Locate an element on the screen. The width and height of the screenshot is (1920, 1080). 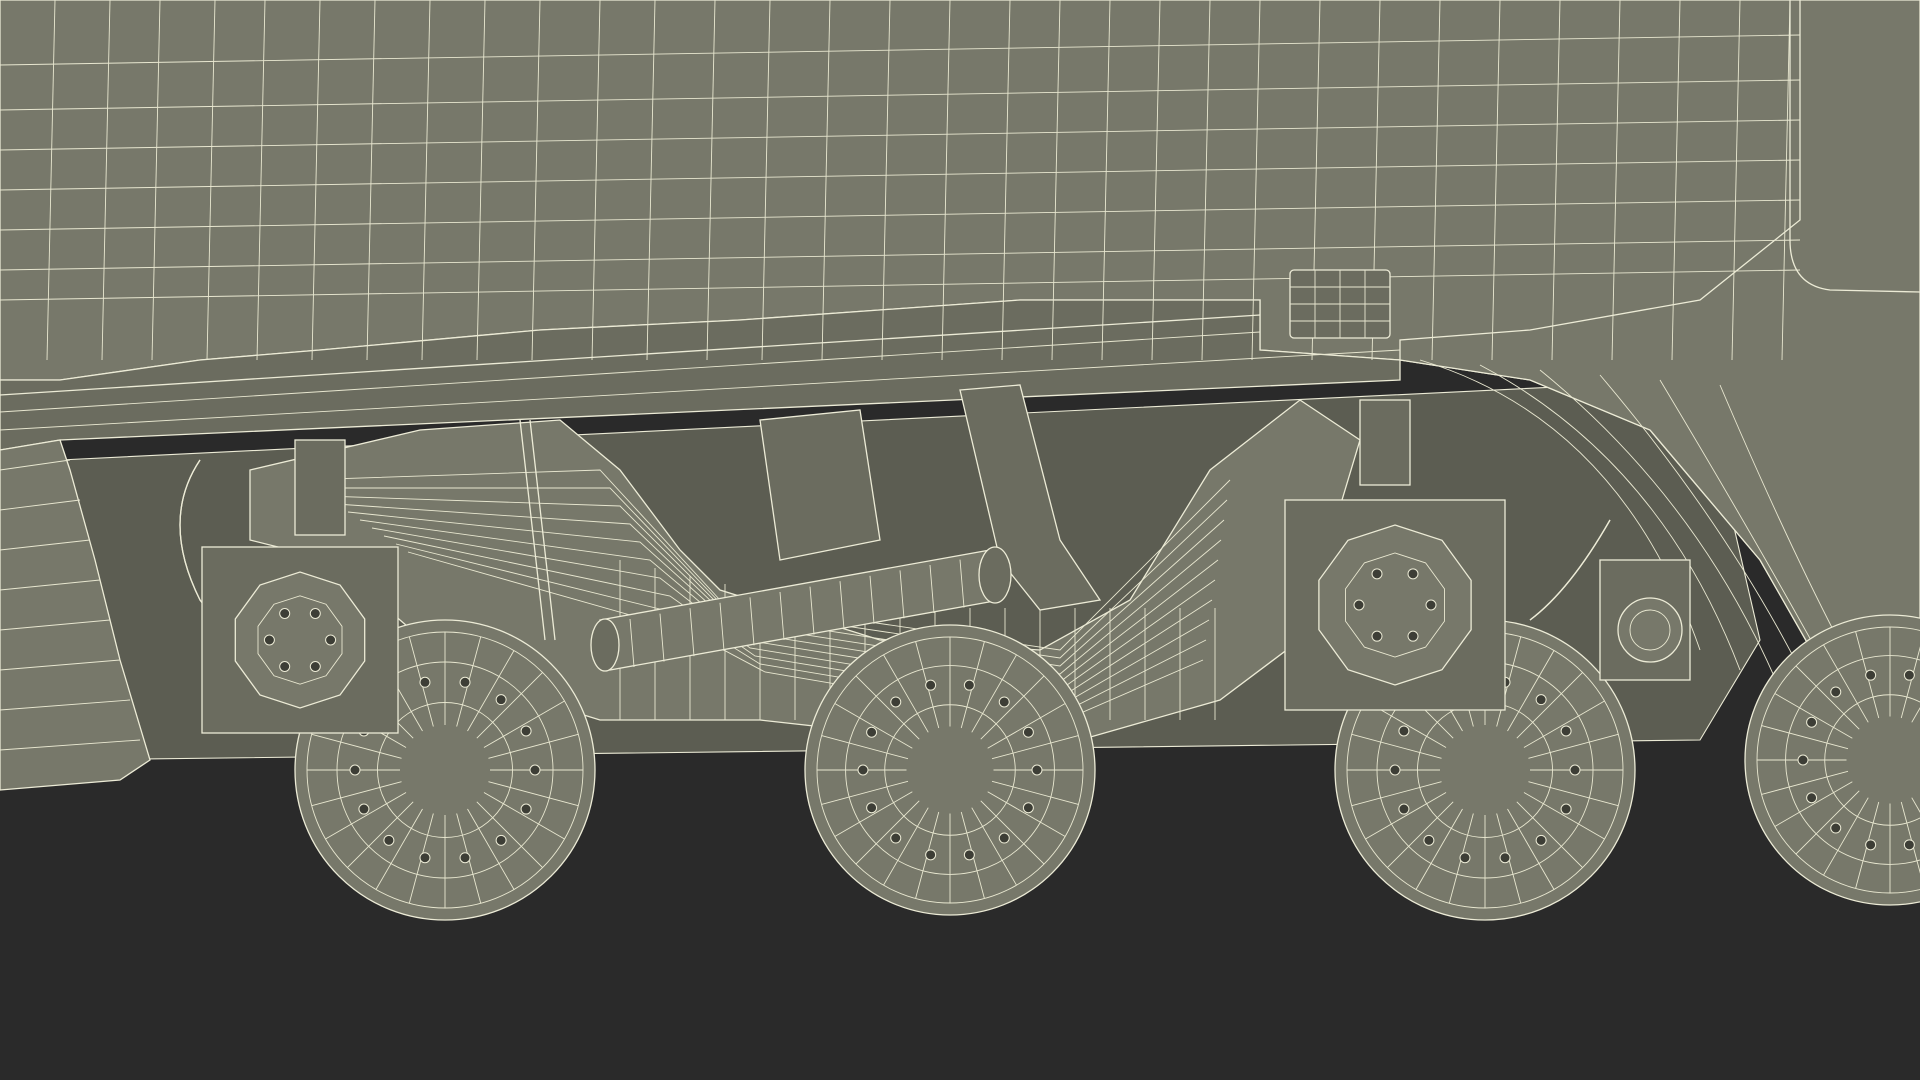
grille-box is located at coordinates (1340, 304).